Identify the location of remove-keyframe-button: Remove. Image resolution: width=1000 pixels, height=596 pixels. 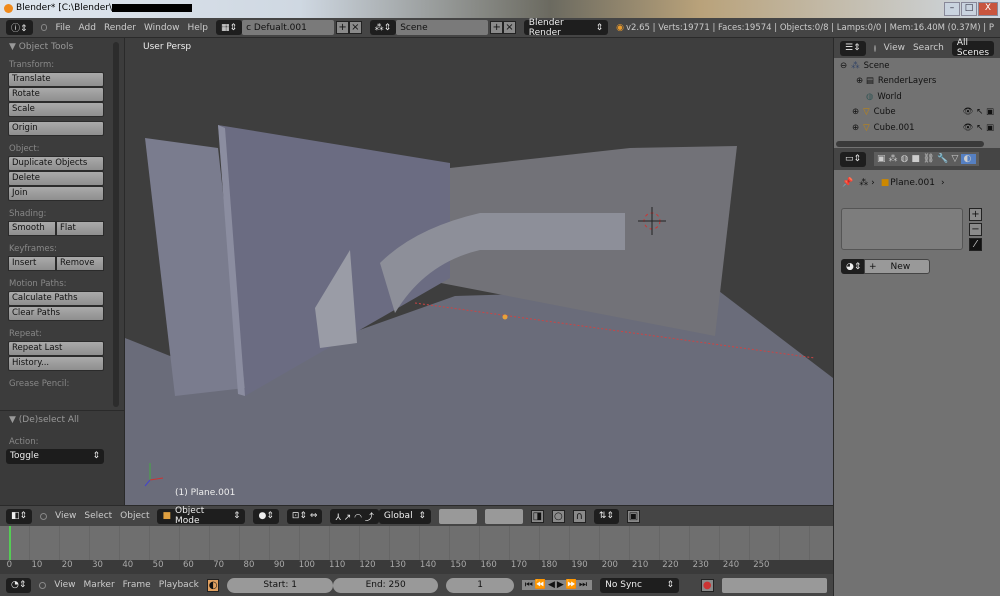
(80, 263).